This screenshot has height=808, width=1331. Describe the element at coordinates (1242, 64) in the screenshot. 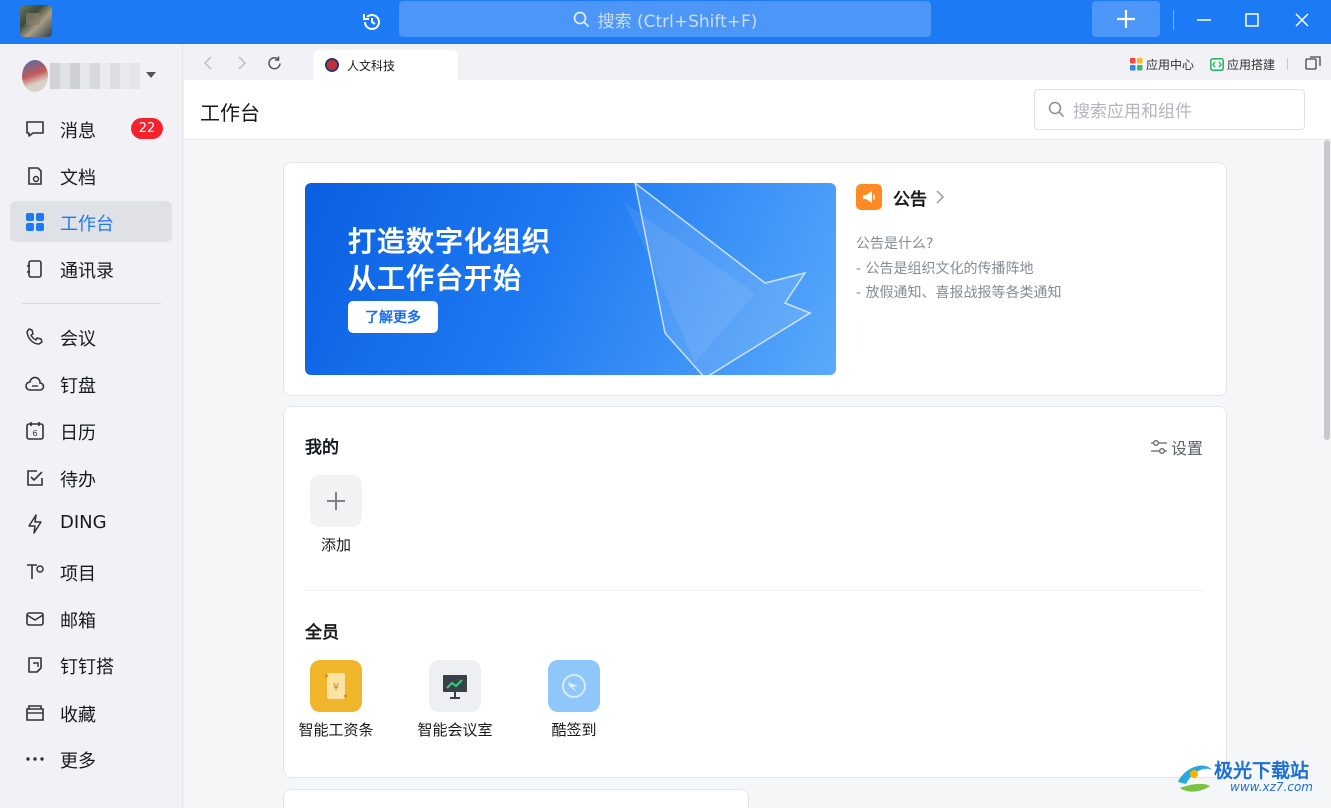

I see `app-builder-link: 应用搭建` at that location.